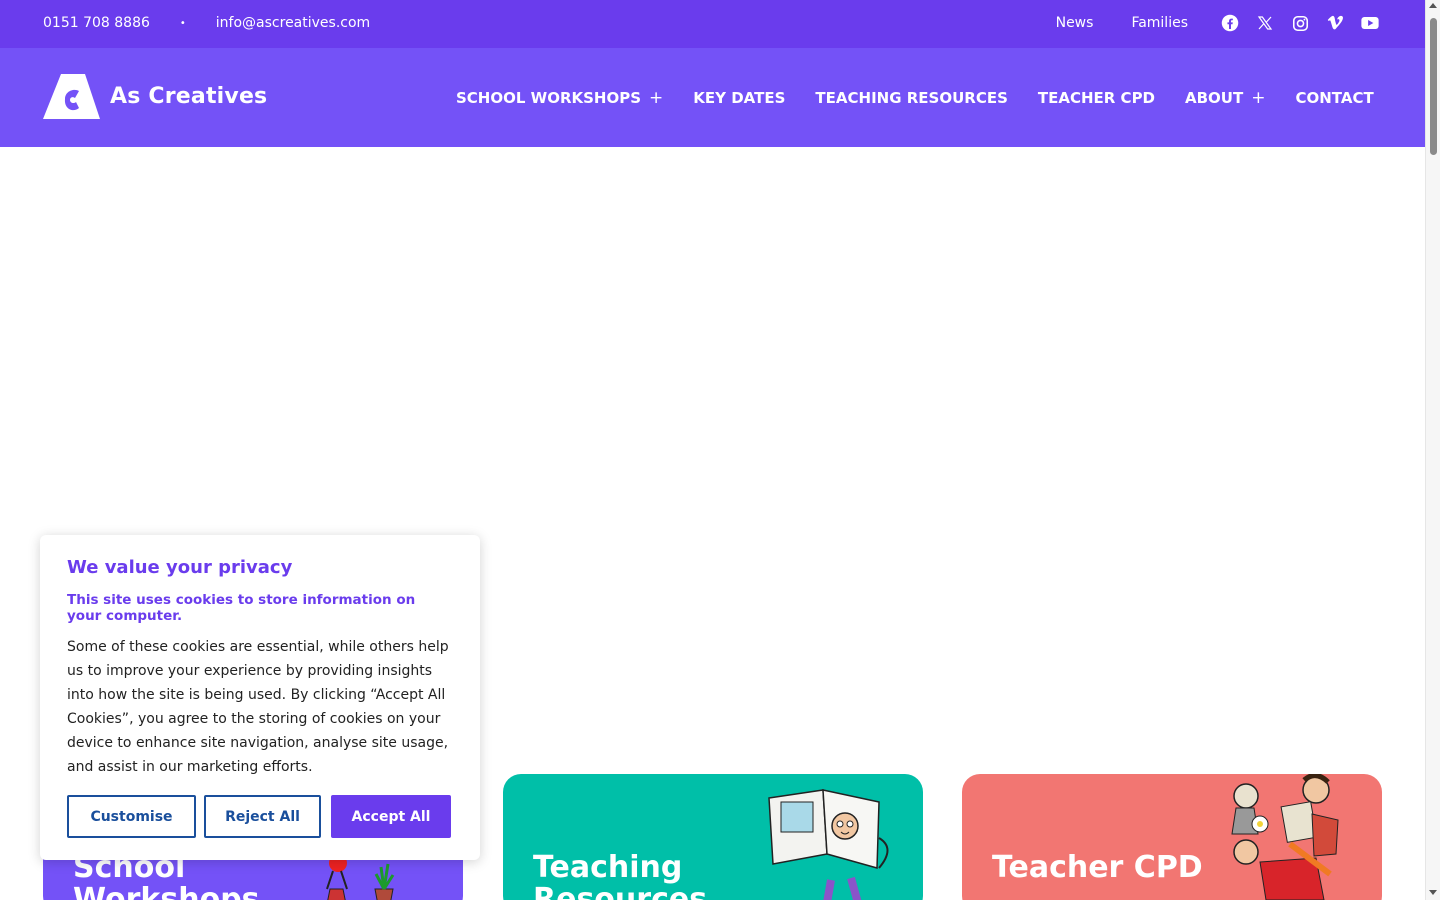  I want to click on nav-label: CONTACT, so click(1334, 97).